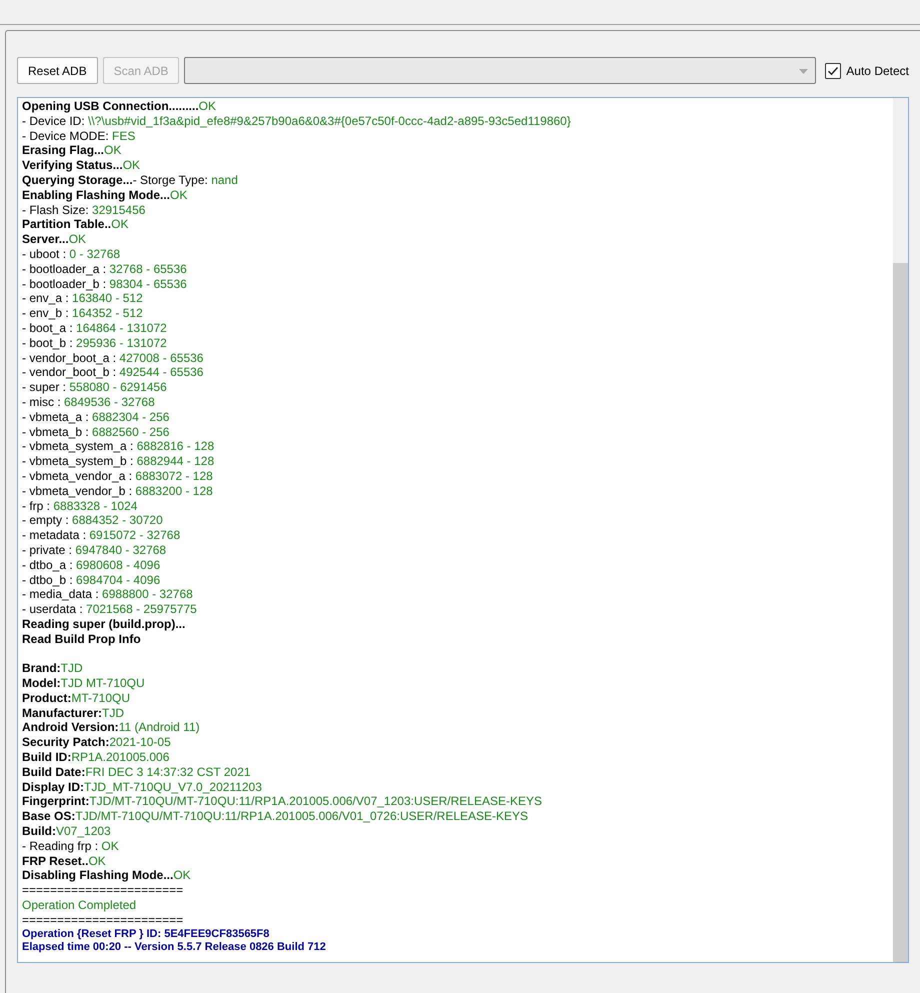  Describe the element at coordinates (52, 668) in the screenshot. I see `log-line: Brand:TJD` at that location.